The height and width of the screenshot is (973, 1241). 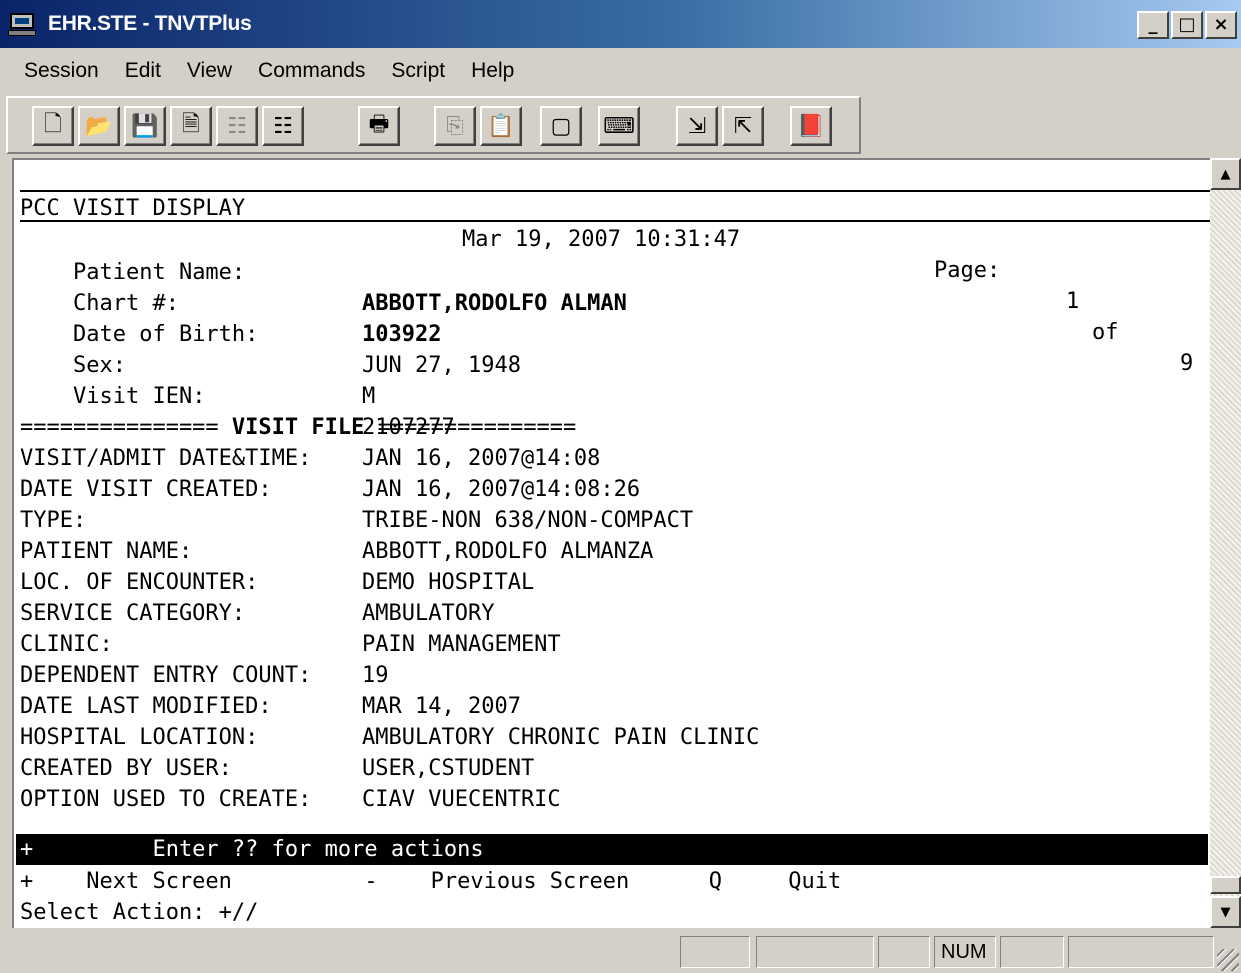 What do you see at coordinates (1225, 543) in the screenshot?
I see `vertical-scrollbar: ▲ ▼` at bounding box center [1225, 543].